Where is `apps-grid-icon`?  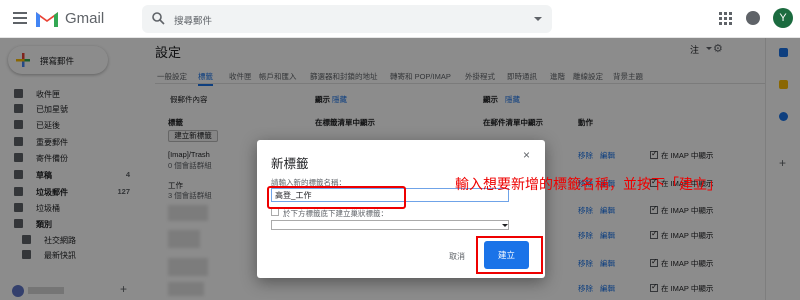
apps-grid-icon is located at coordinates (726, 19).